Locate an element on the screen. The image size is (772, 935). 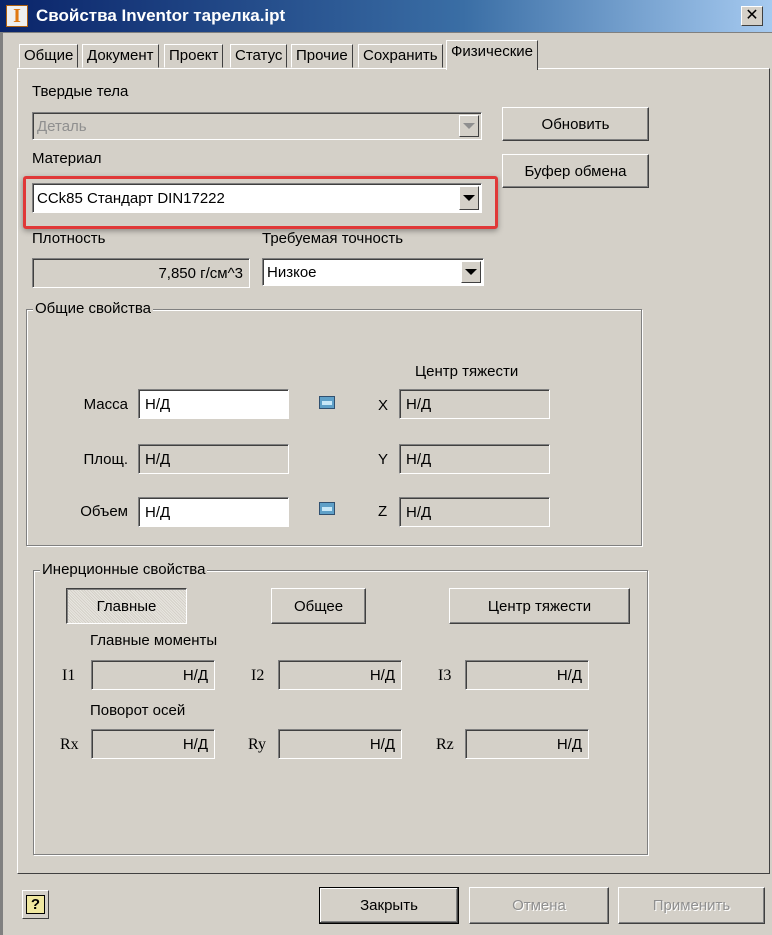
window-title: Свойства Inventor тарелка.ipt is located at coordinates (161, 15).